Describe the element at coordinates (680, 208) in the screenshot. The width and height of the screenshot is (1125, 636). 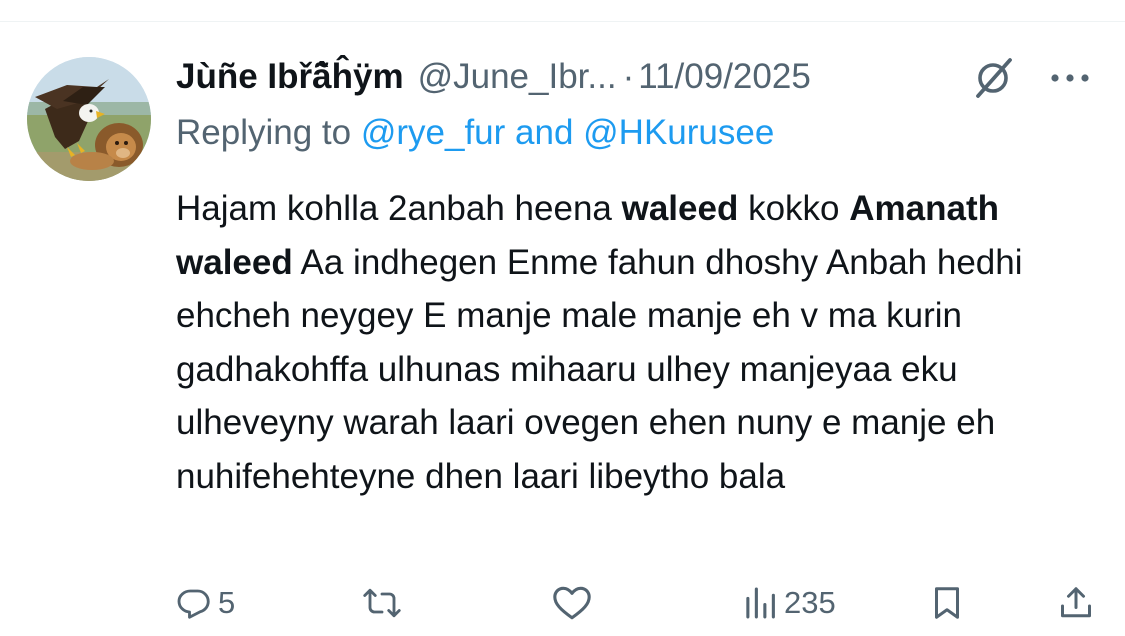
I see `tweet-text-bold-segment: waleed` at that location.